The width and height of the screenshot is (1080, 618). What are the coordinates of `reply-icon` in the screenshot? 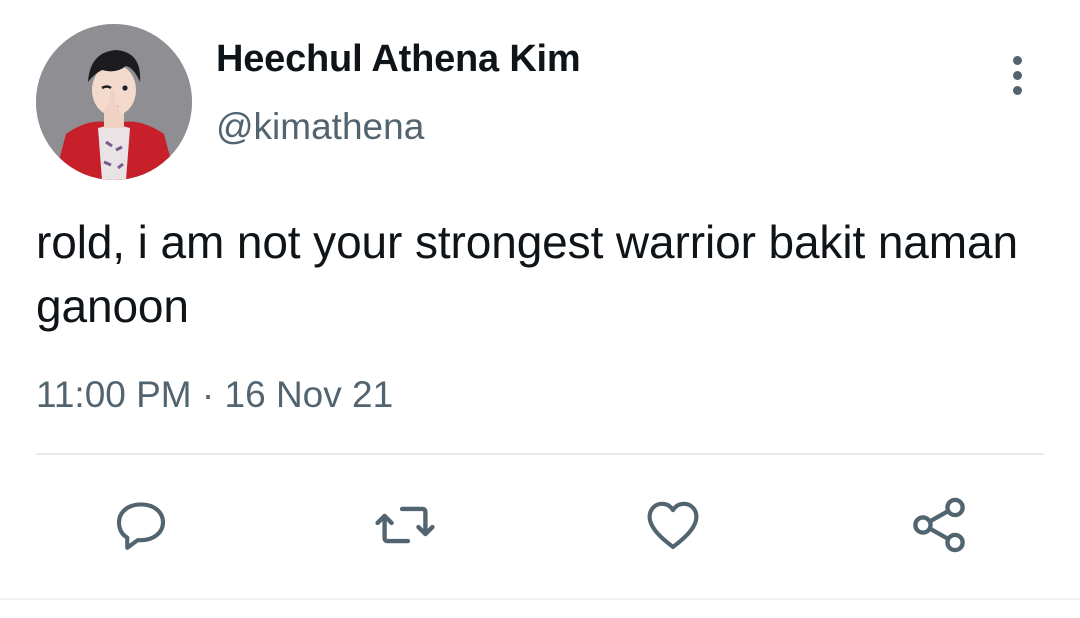 It's located at (141, 526).